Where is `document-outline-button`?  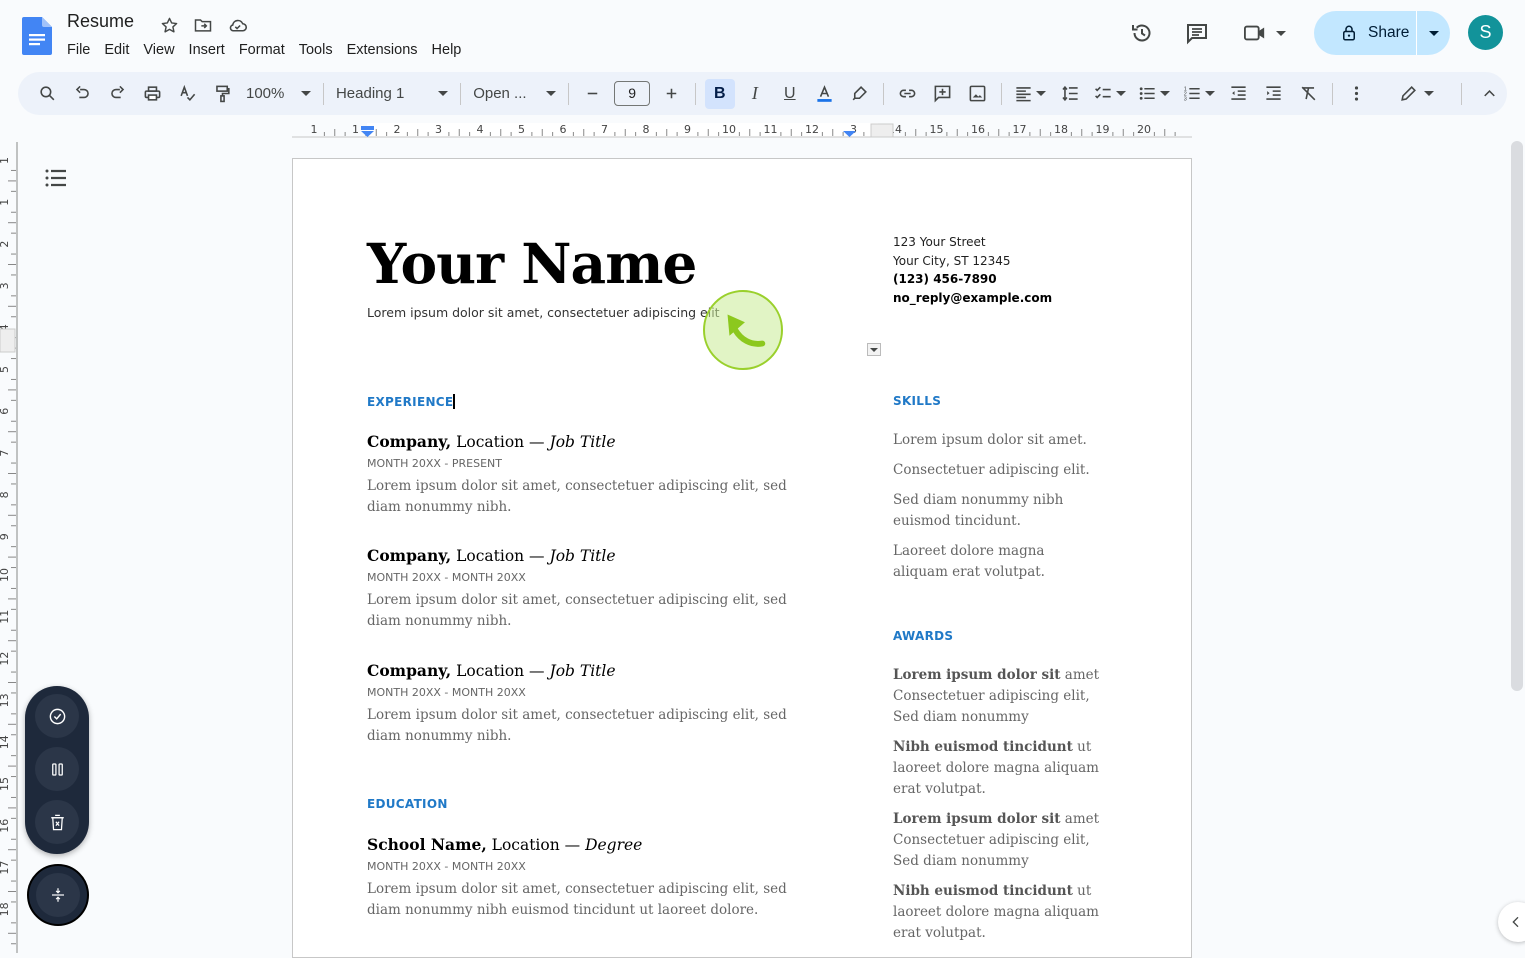
document-outline-button is located at coordinates (56, 178).